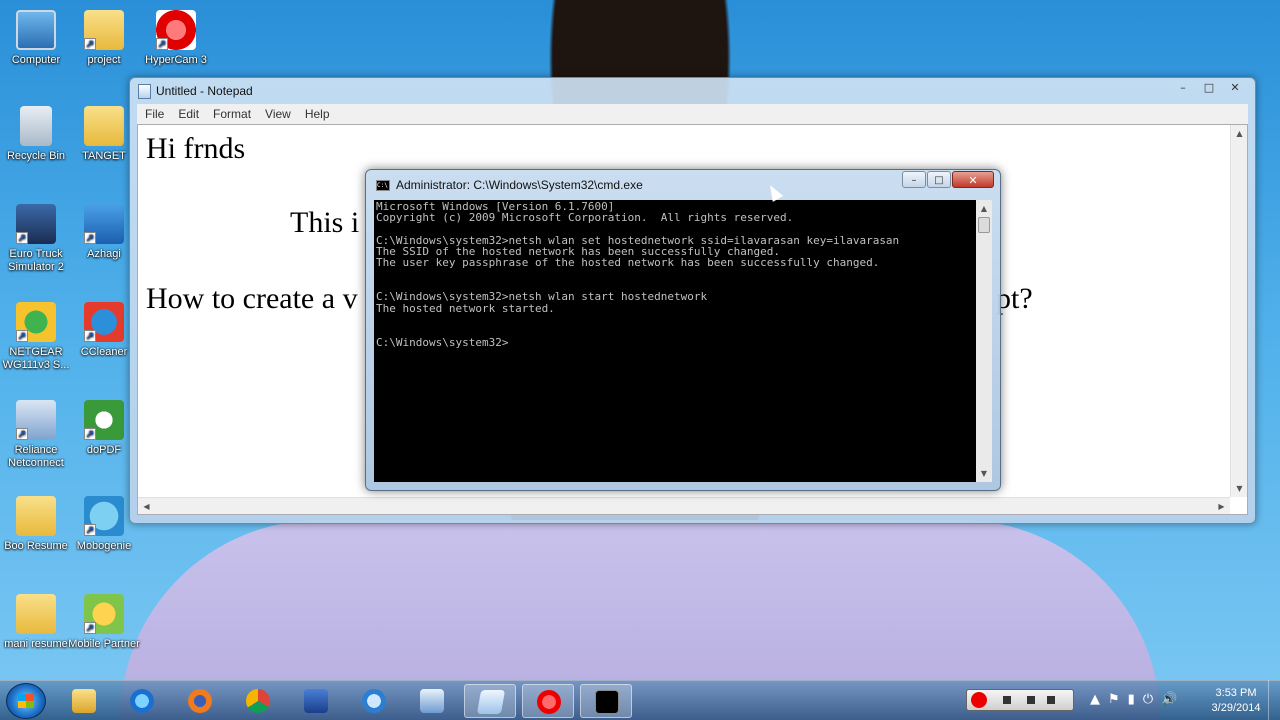 This screenshot has width=1280, height=720. I want to click on close-button: ✕, so click(1235, 88).